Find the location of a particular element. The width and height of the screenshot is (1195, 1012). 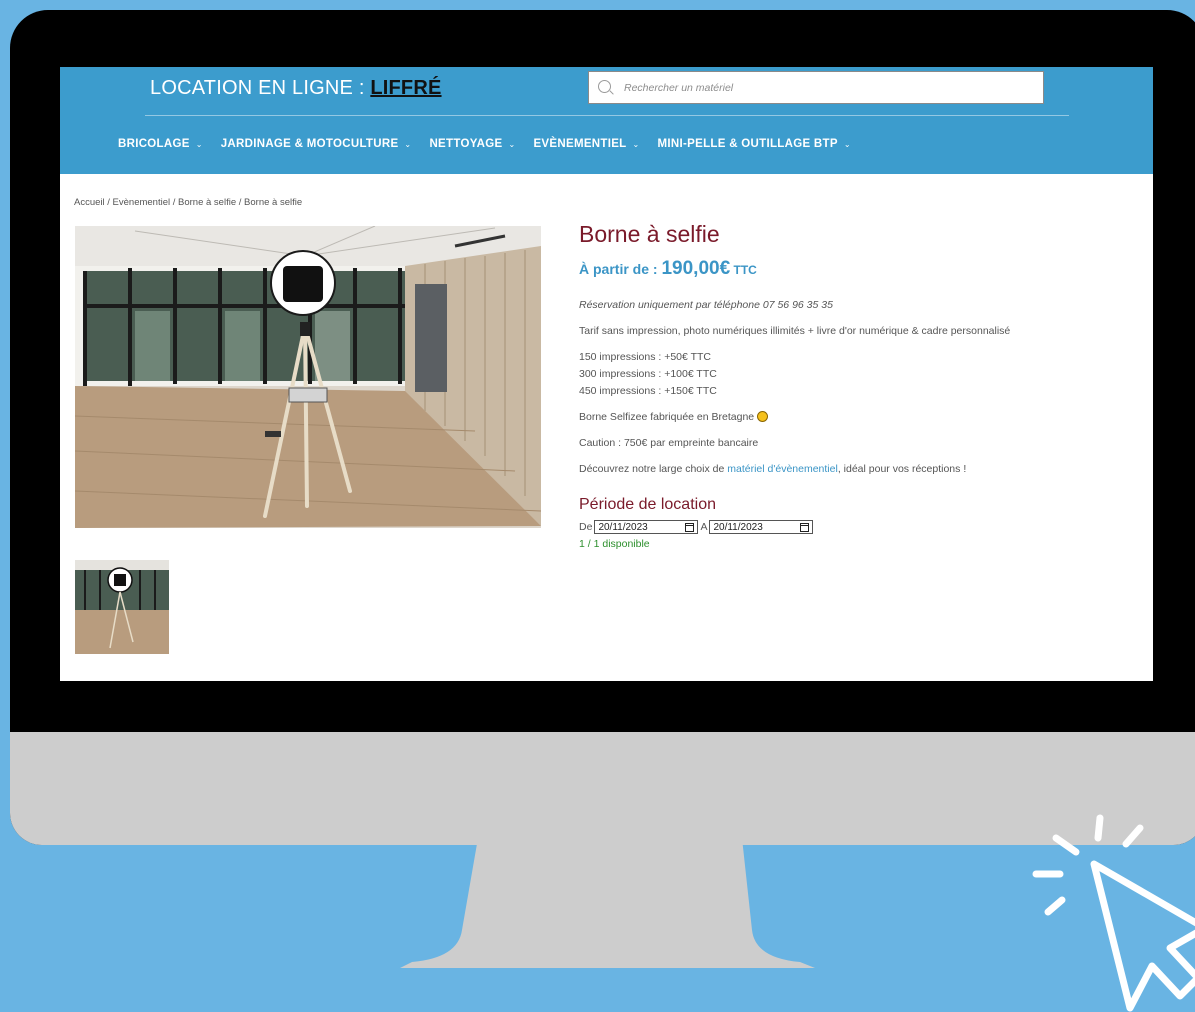

origin-note: Borne Selfizee fabriquée en Bretagne is located at coordinates (839, 417).